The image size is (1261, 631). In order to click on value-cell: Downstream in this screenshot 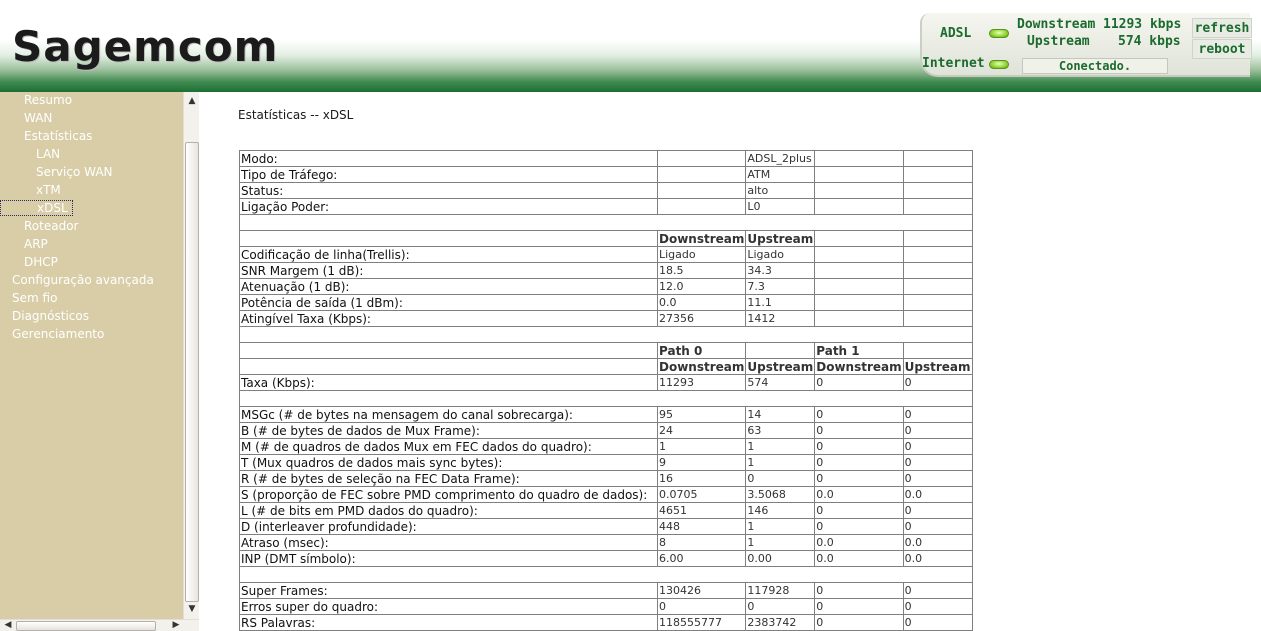, I will do `click(701, 366)`.